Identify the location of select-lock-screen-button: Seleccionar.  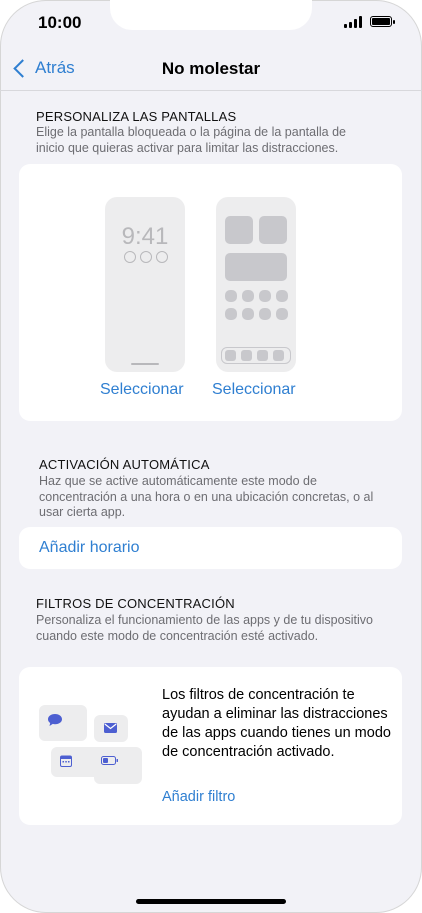
(142, 390).